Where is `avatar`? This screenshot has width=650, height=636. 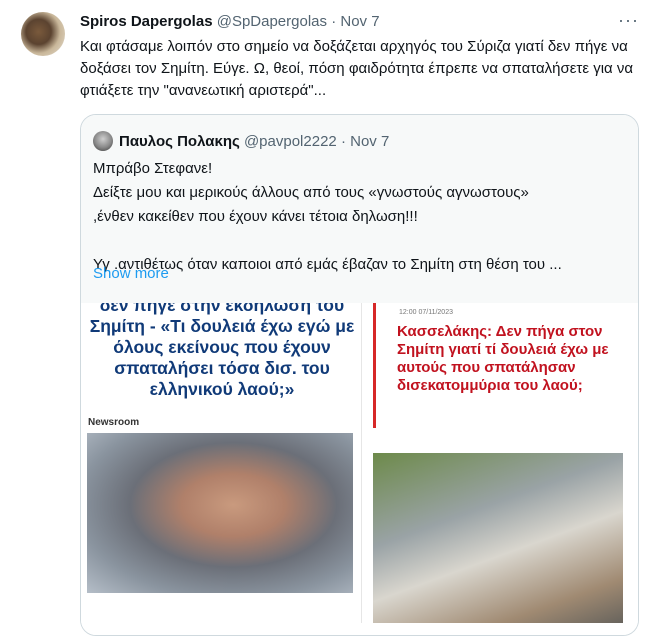
avatar is located at coordinates (43, 34).